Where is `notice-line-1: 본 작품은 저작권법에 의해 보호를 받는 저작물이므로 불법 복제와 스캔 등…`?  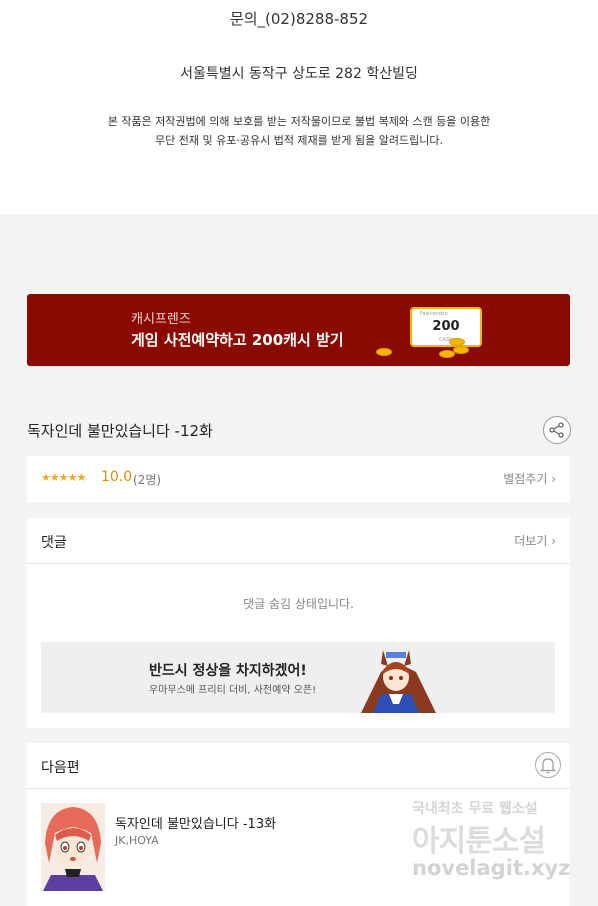 notice-line-1: 본 작품은 저작권법에 의해 보호를 받는 저작물이므로 불법 복제와 스캔 등… is located at coordinates (299, 121).